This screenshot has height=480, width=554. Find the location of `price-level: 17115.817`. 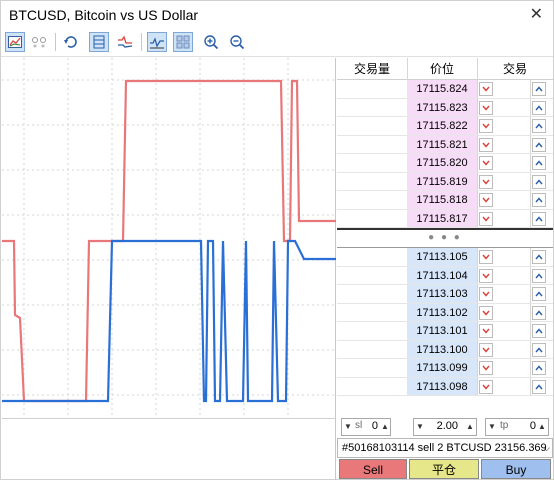

price-level: 17115.817 is located at coordinates (442, 218).